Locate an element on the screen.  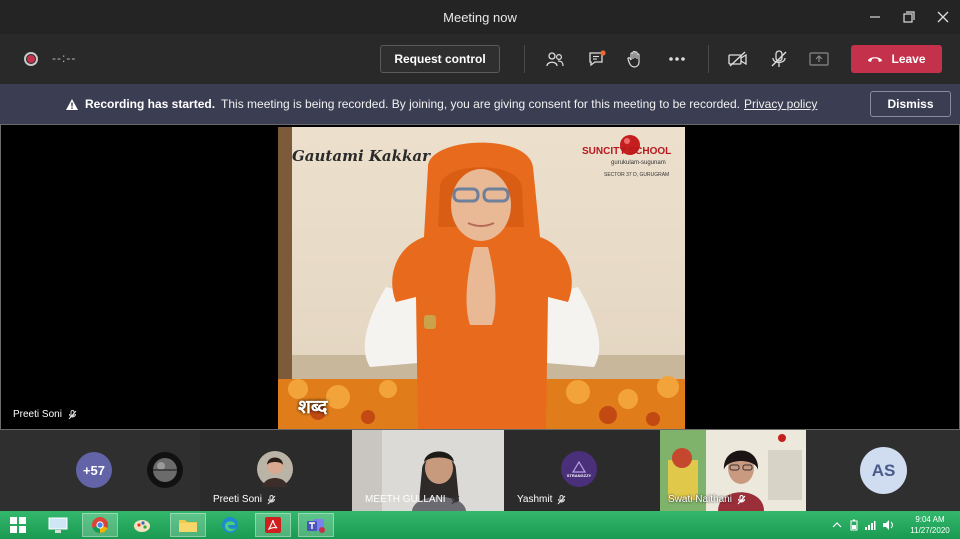
clock-date: 11/27/2020 is located at coordinates (930, 530).